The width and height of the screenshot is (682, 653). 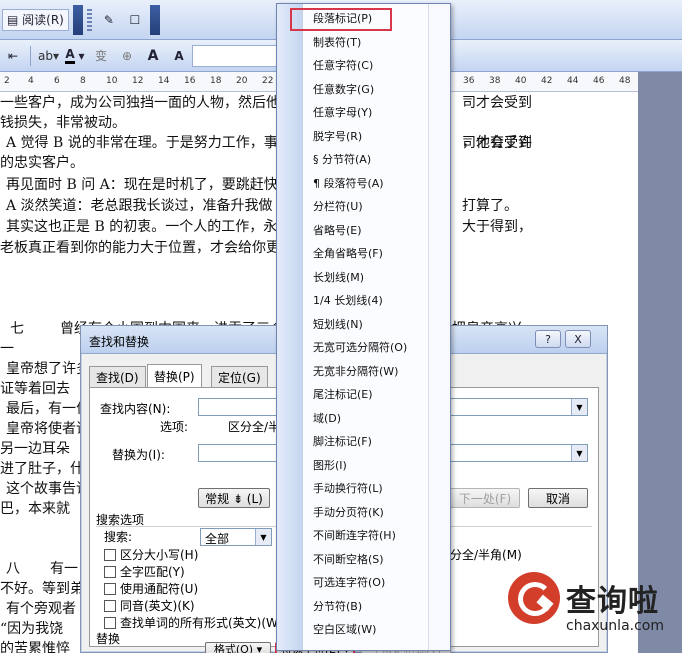 I want to click on ruler-tick: 20, so click(x=242, y=81).